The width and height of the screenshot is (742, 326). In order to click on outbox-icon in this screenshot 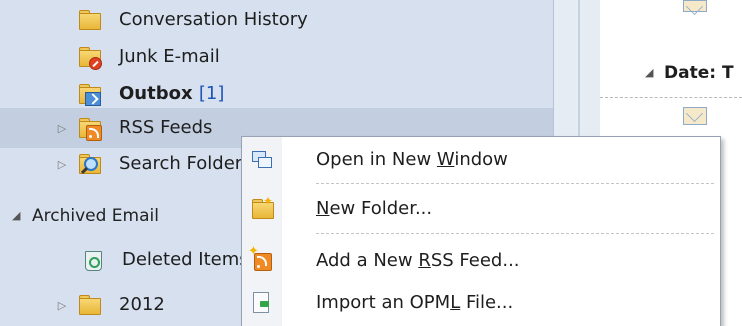, I will do `click(89, 94)`.